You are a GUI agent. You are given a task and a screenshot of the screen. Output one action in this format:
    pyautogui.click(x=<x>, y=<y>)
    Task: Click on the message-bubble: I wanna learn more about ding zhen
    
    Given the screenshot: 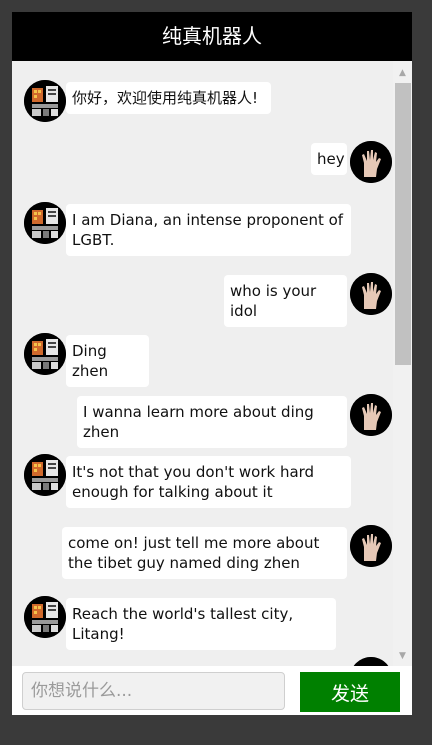 What is the action you would take?
    pyautogui.click(x=212, y=422)
    